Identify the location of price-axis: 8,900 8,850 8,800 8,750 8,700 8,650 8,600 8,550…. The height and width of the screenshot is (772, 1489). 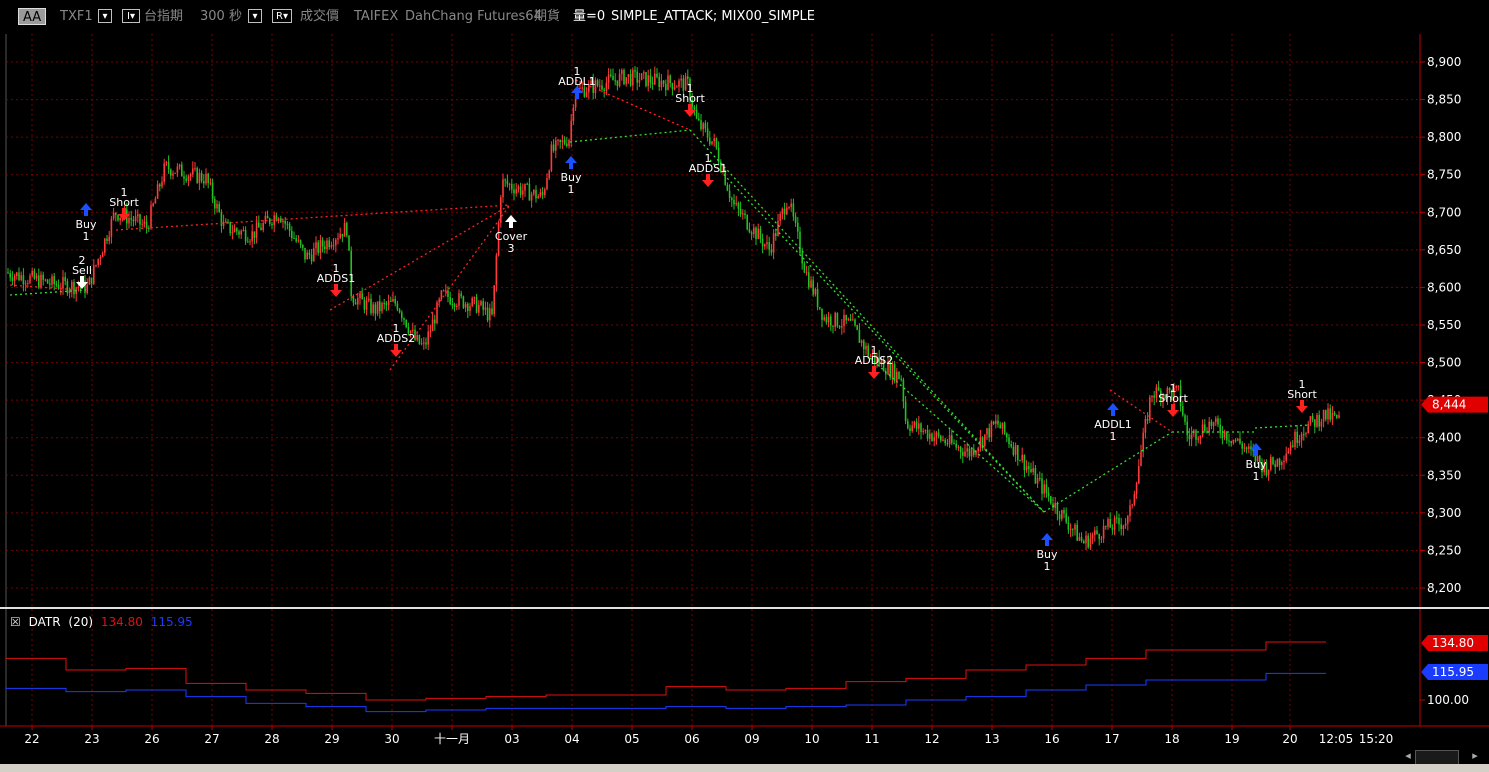
(1440, 325).